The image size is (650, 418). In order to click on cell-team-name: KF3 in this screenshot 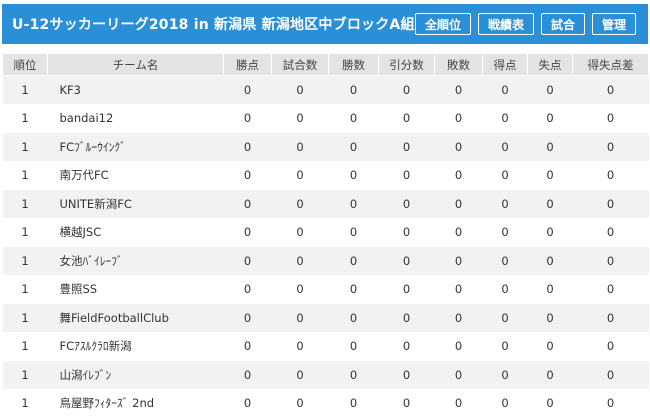, I will do `click(135, 90)`.